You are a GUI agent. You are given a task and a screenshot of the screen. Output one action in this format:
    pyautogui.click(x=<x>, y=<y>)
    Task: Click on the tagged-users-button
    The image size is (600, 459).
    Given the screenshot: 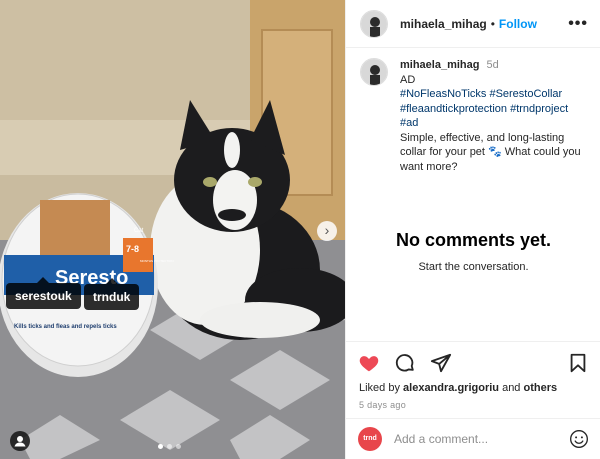 What is the action you would take?
    pyautogui.click(x=20, y=441)
    